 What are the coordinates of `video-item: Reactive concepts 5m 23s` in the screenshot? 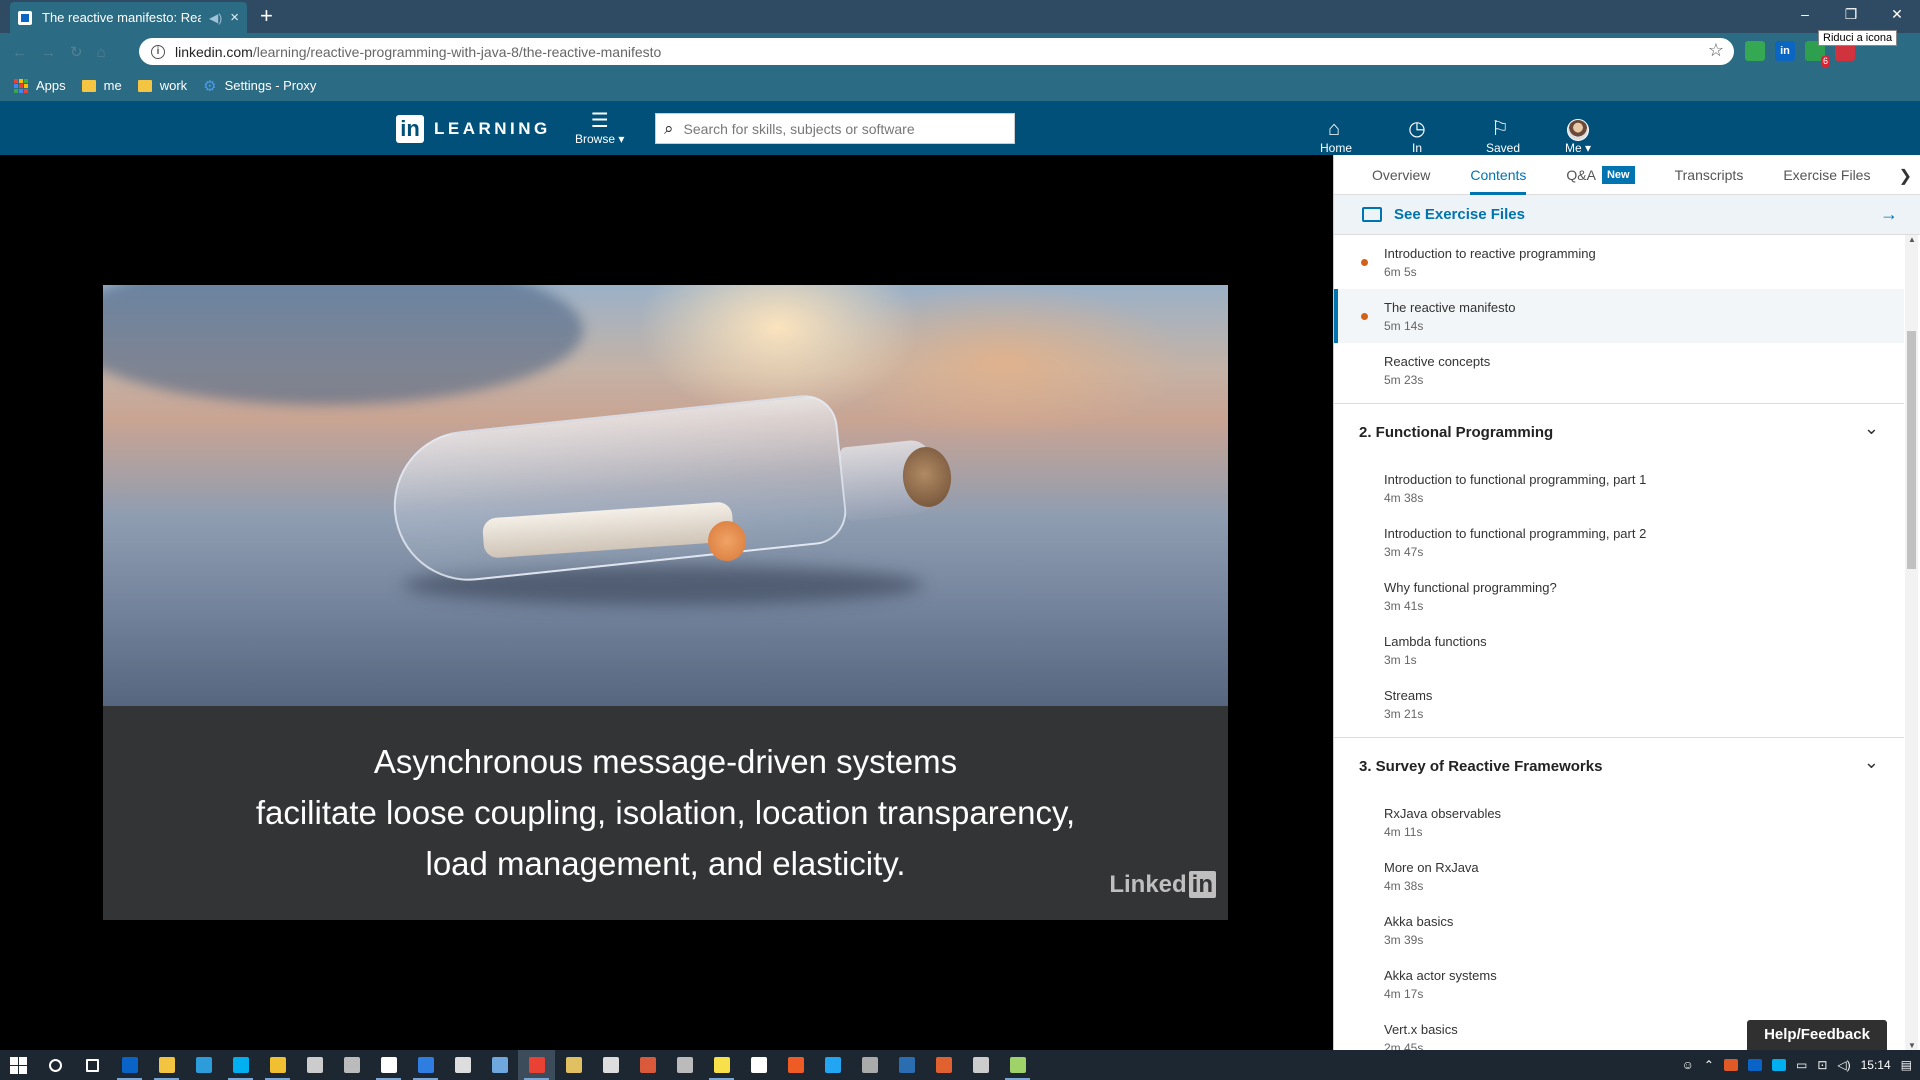 It's located at (1619, 370).